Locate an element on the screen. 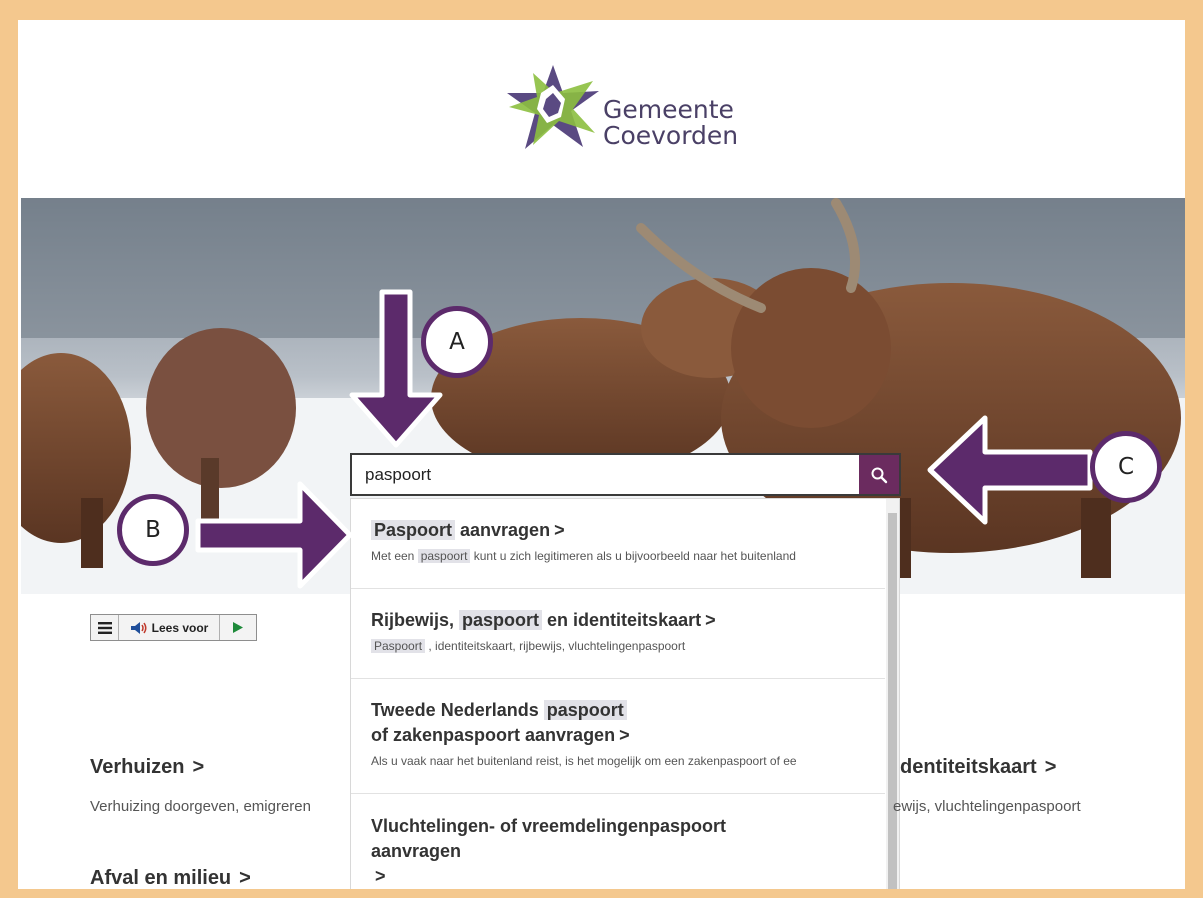 The height and width of the screenshot is (898, 1203). annotation-marker-c: C is located at coordinates (1126, 467).